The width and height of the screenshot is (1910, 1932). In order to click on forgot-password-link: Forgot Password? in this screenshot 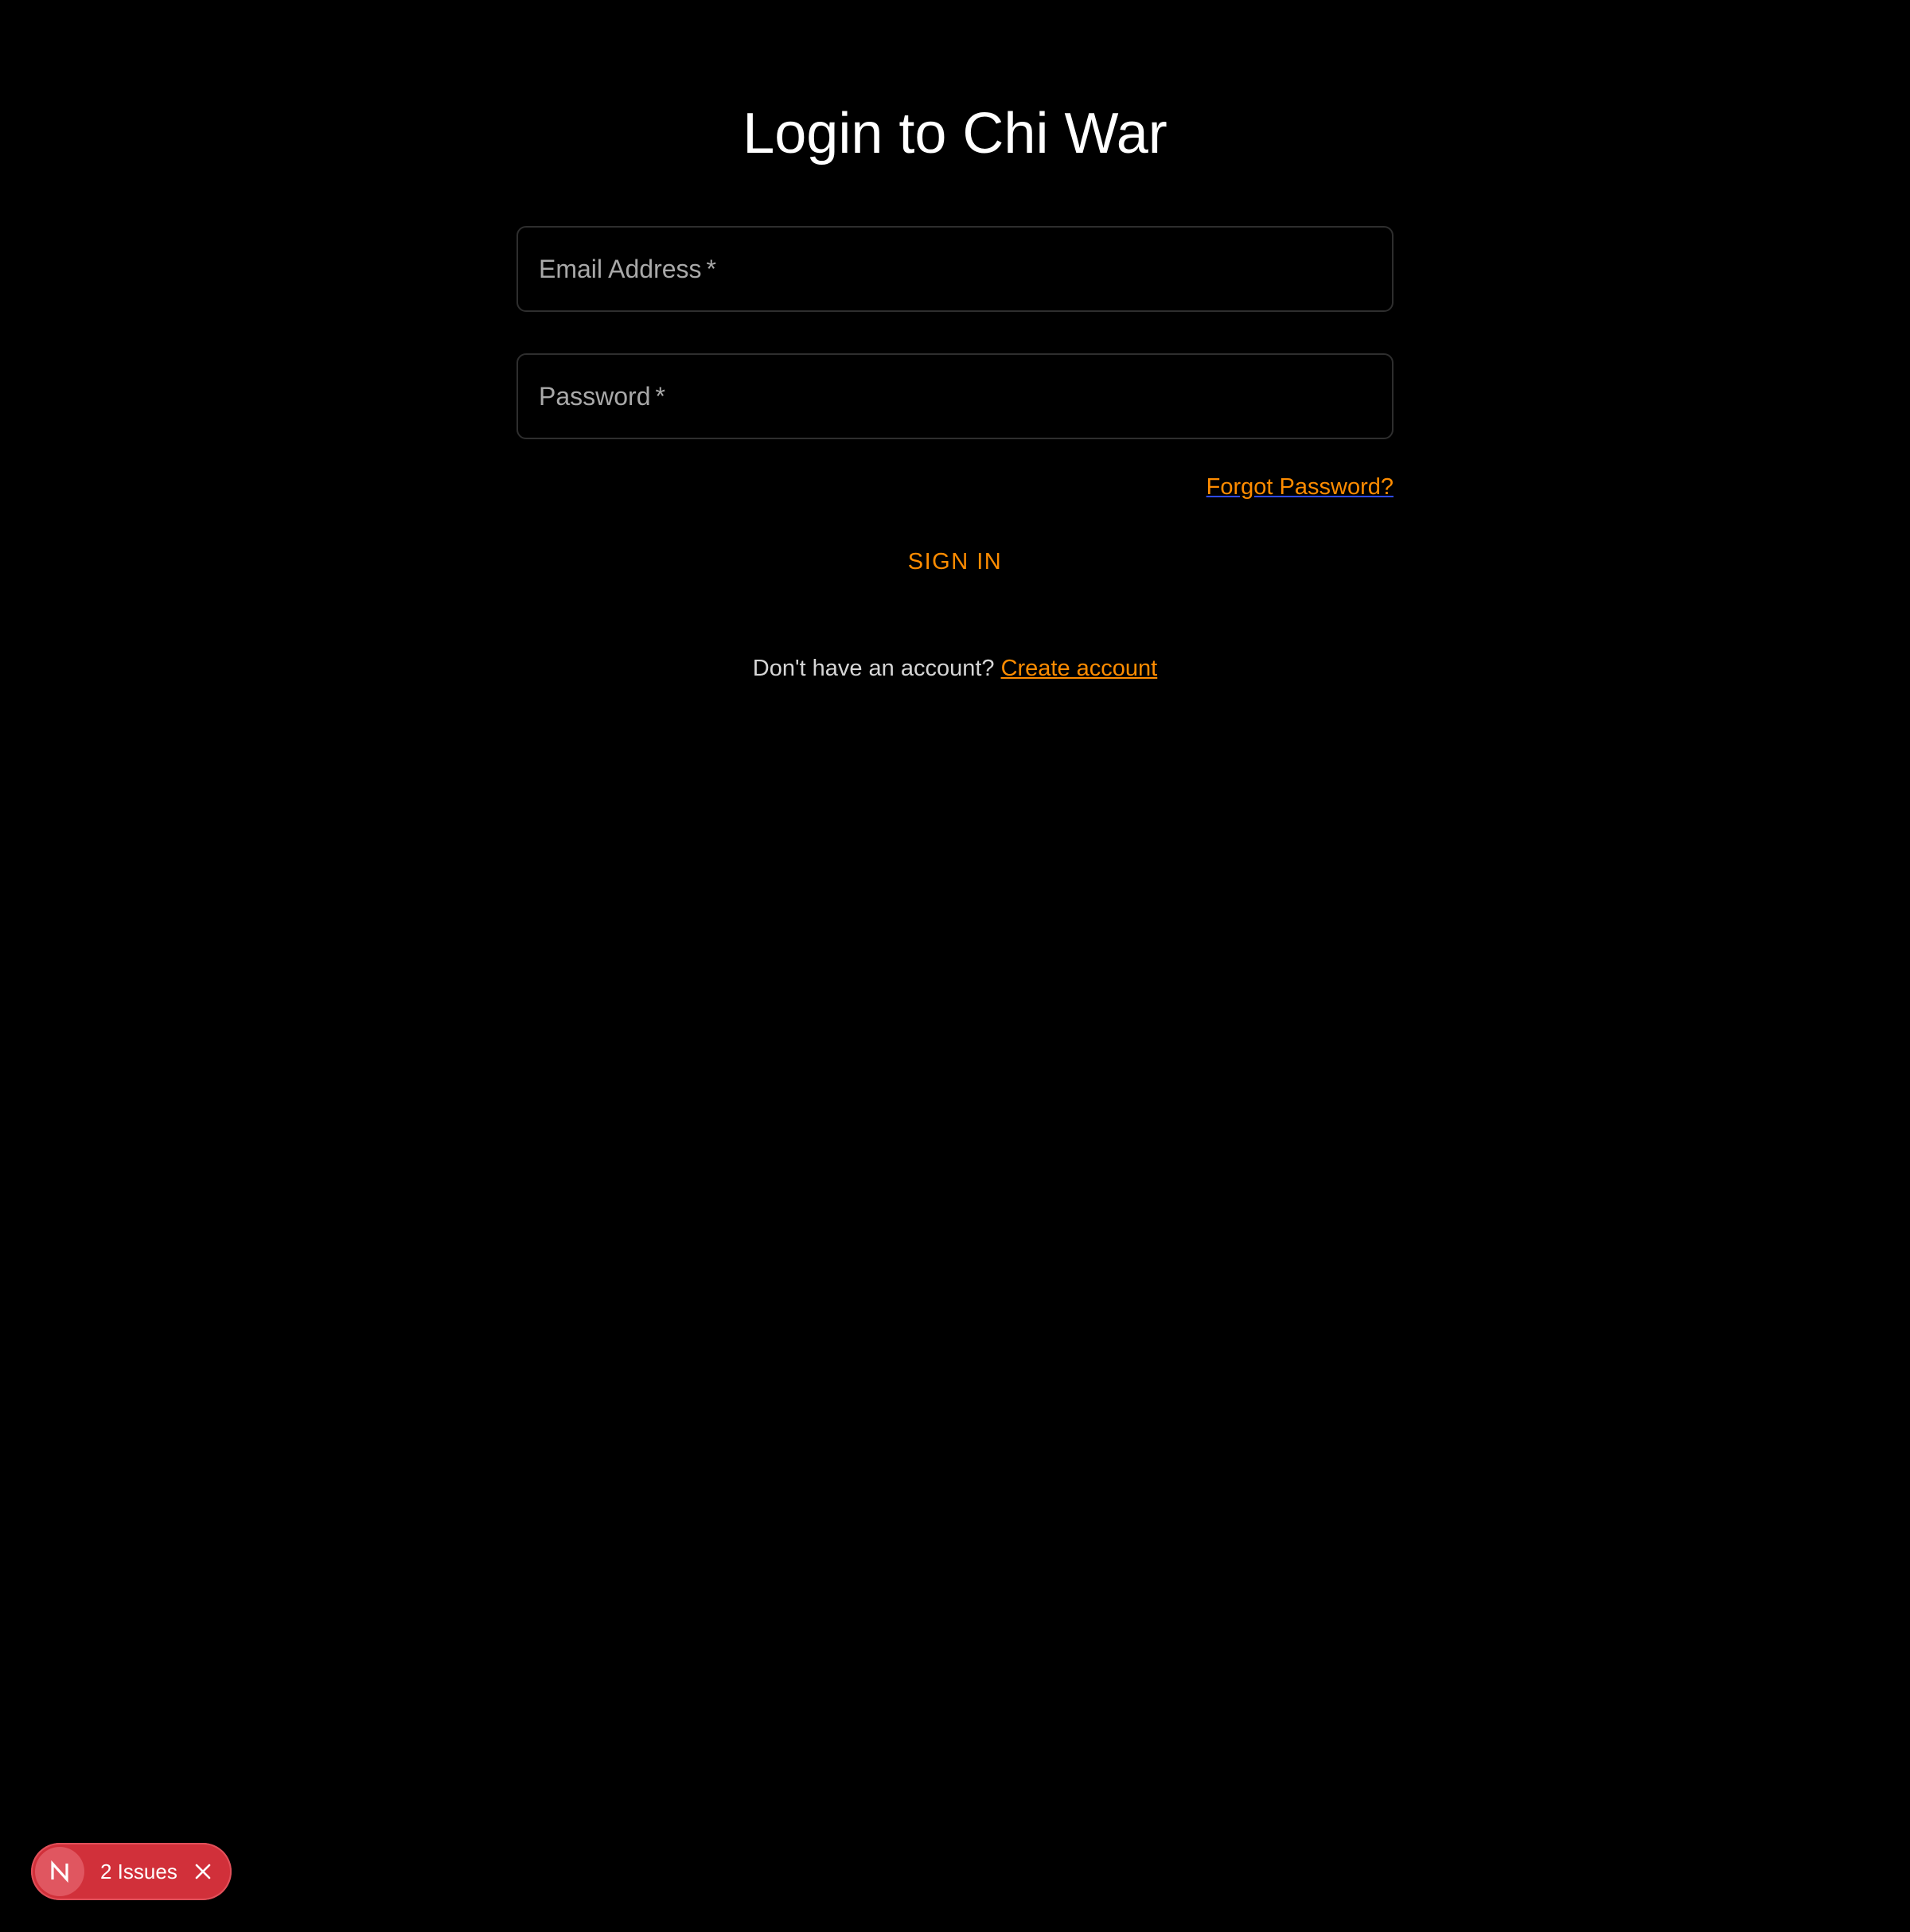, I will do `click(1300, 487)`.